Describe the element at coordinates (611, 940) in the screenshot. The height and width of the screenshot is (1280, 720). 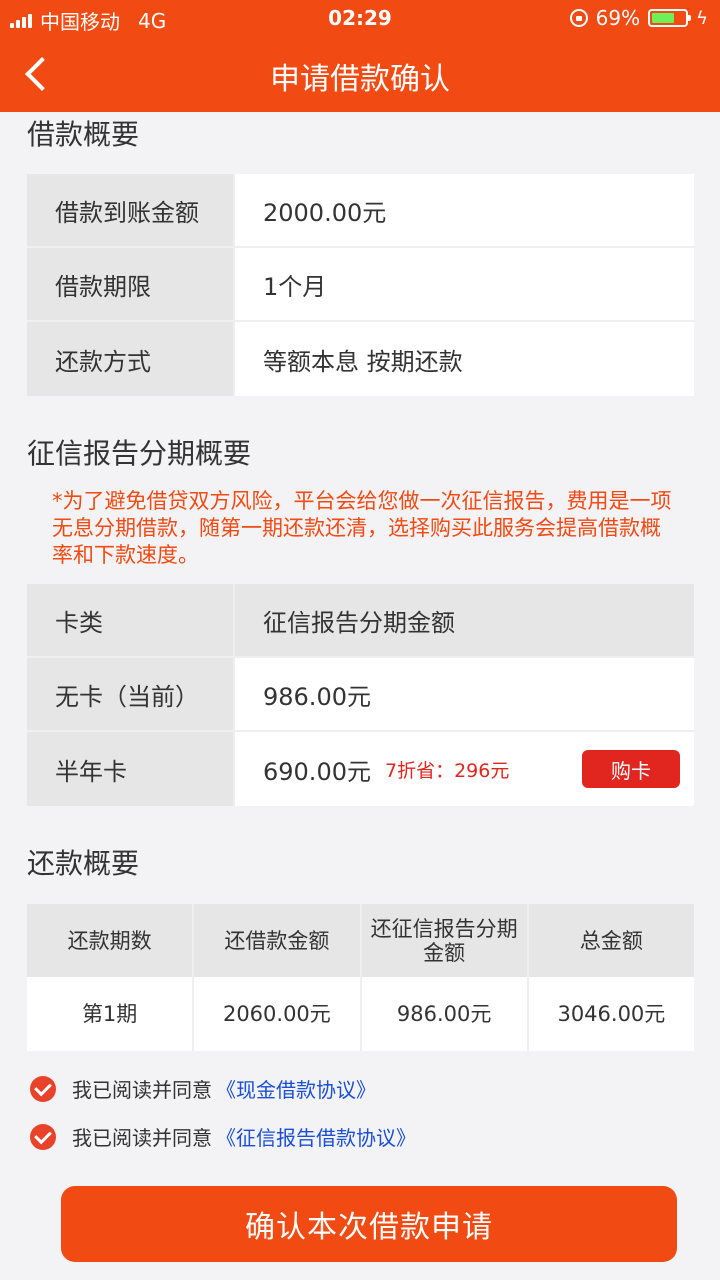
I see `column-header: 总金额` at that location.